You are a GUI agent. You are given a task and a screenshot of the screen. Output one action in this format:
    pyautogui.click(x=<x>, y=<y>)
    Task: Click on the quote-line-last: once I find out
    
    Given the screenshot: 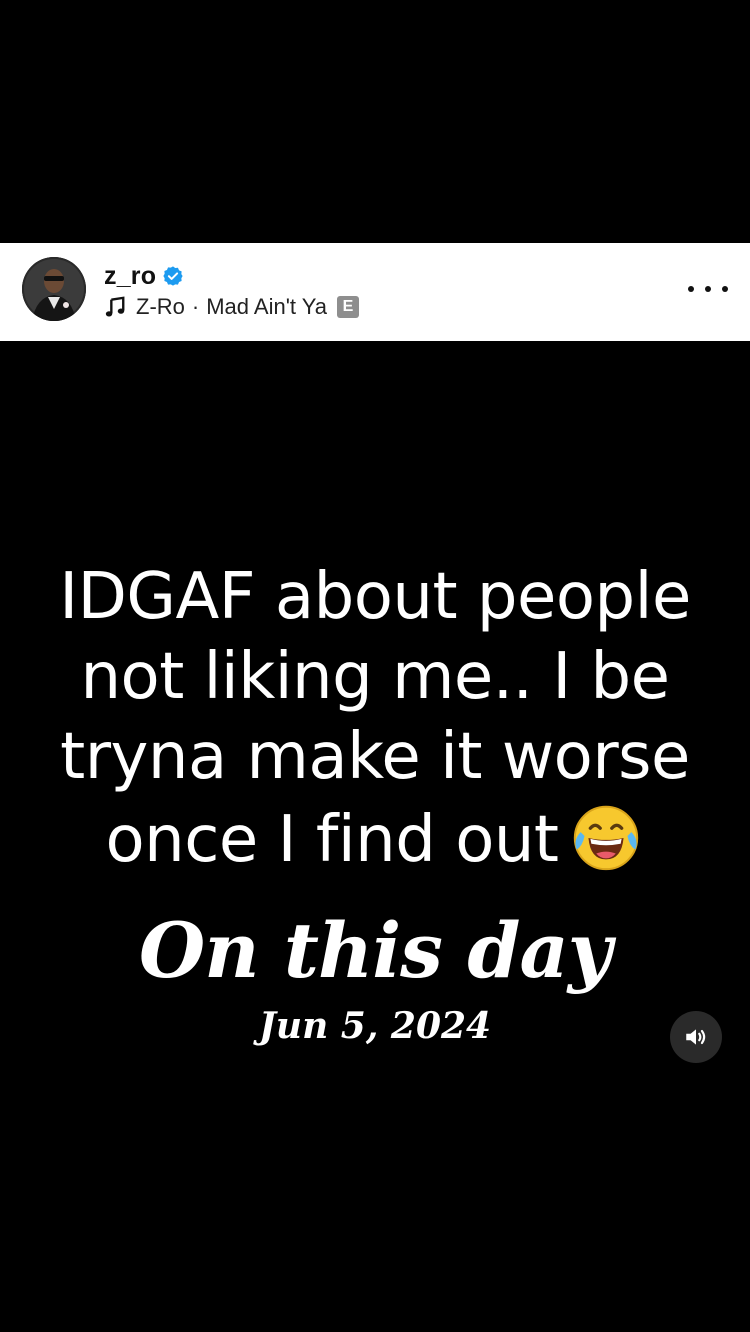 What is the action you would take?
    pyautogui.click(x=375, y=838)
    